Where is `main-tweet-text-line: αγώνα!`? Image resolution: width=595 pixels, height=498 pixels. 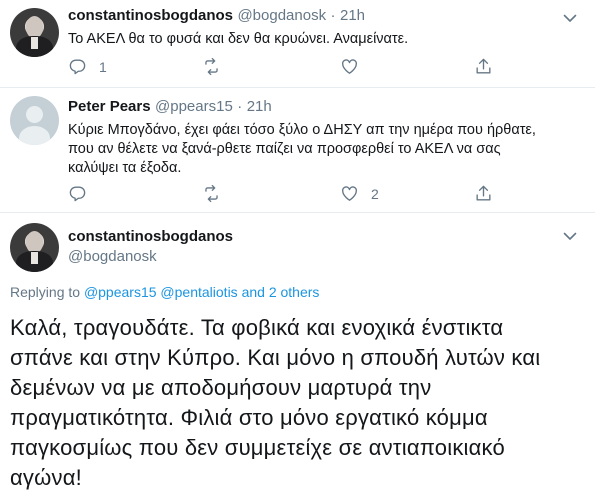
main-tweet-text-line: αγώνα! is located at coordinates (46, 477).